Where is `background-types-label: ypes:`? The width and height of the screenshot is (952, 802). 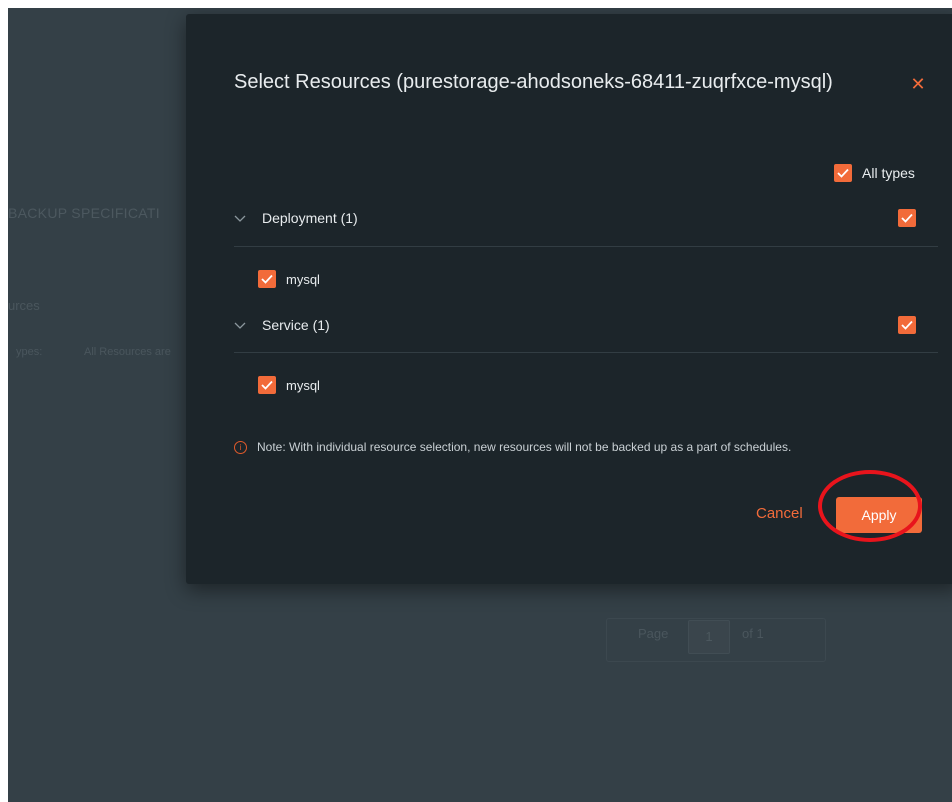 background-types-label: ypes: is located at coordinates (29, 352).